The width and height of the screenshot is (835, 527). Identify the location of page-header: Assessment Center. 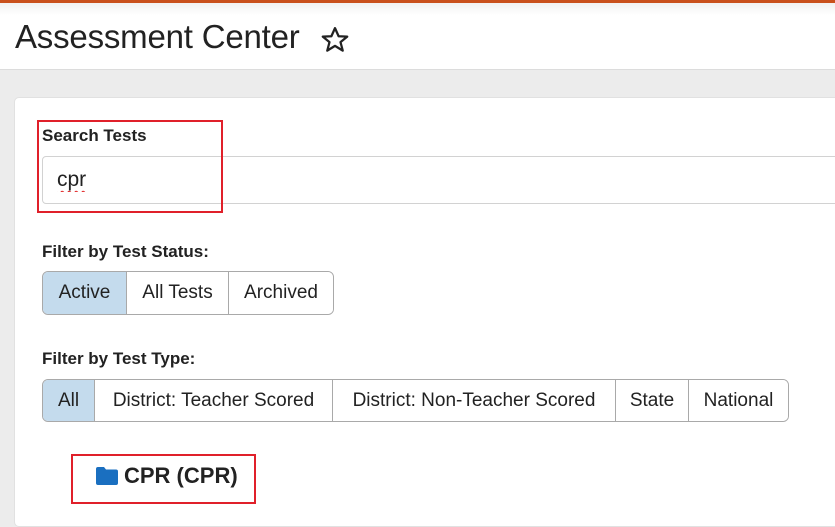
(417, 36).